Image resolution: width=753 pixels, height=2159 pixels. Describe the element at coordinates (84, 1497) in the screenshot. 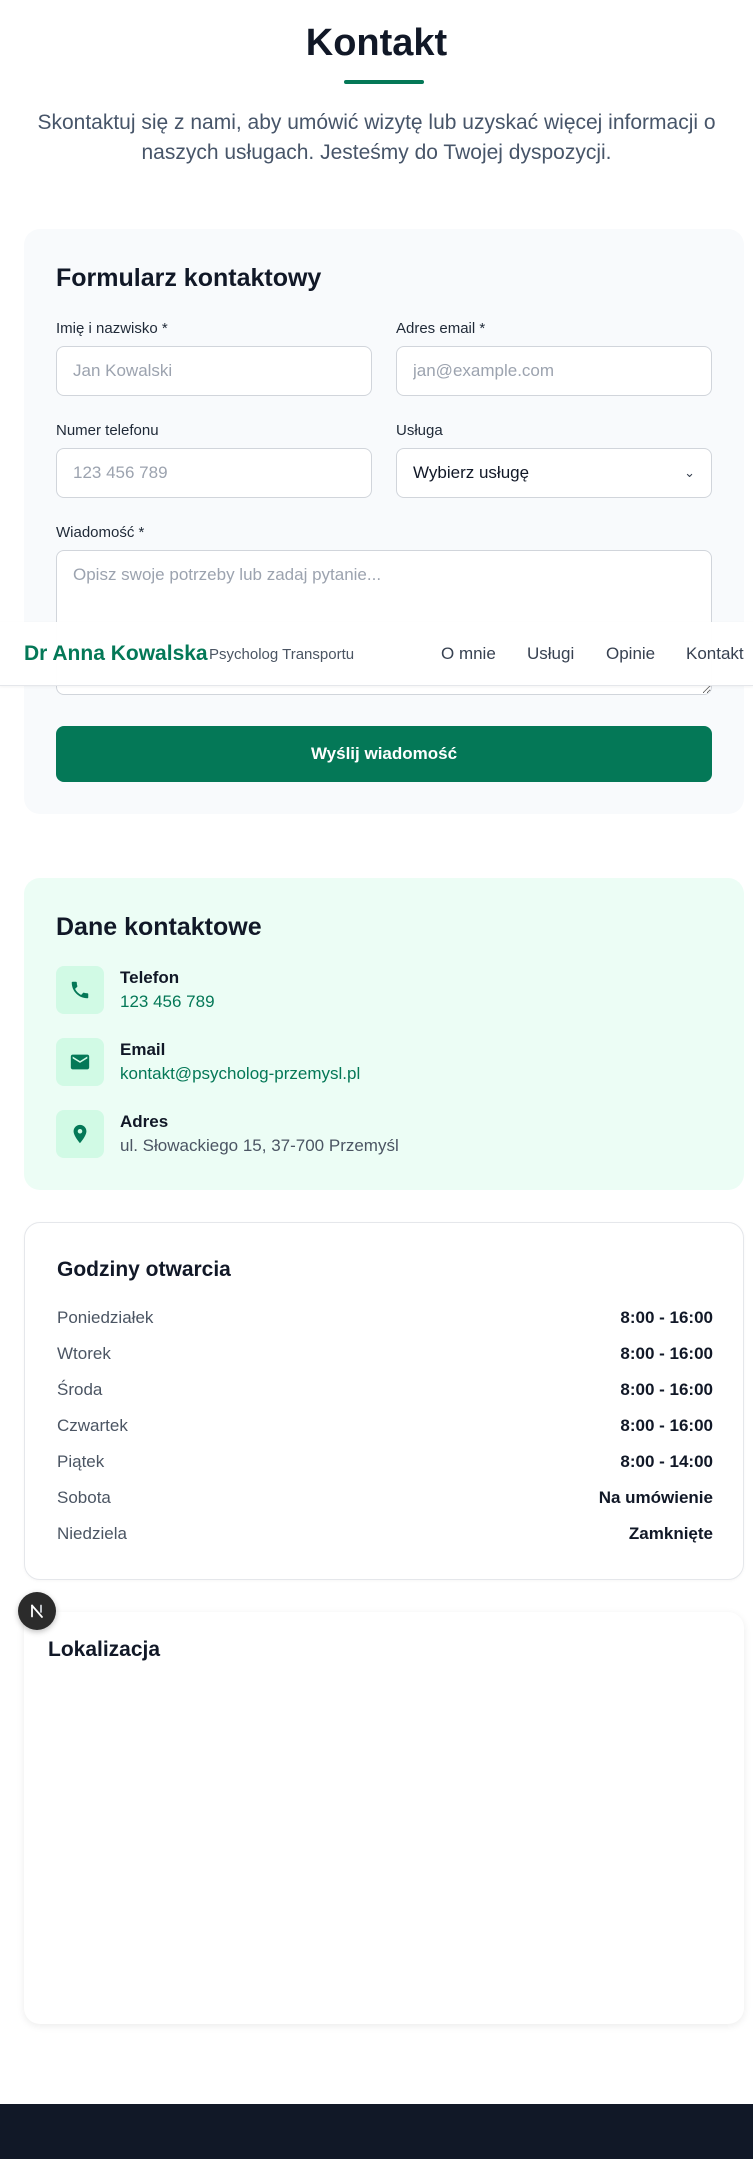

I see `hours-day: Sobota` at that location.